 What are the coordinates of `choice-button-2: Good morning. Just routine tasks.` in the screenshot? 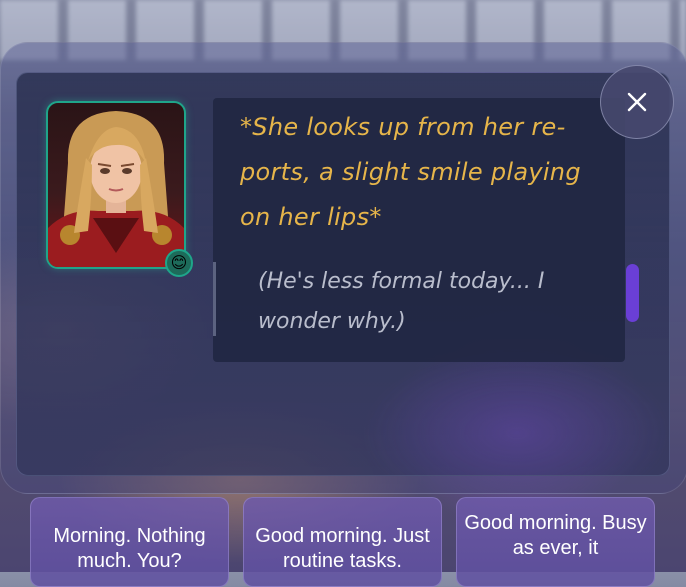 It's located at (342, 542).